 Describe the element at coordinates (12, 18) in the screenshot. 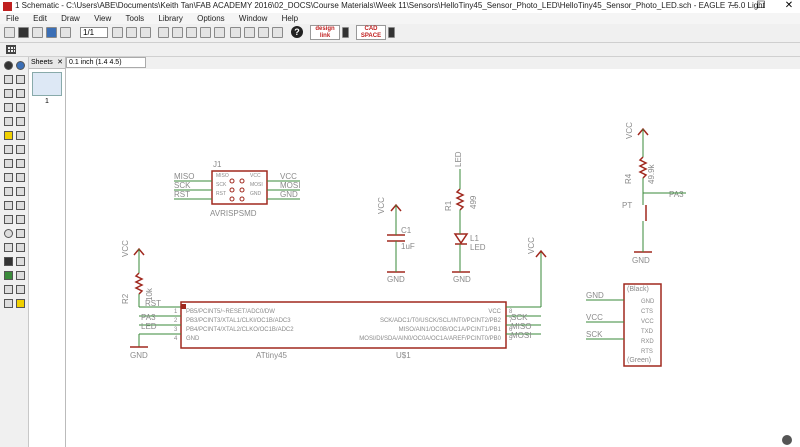

I see `menu-file: File` at that location.